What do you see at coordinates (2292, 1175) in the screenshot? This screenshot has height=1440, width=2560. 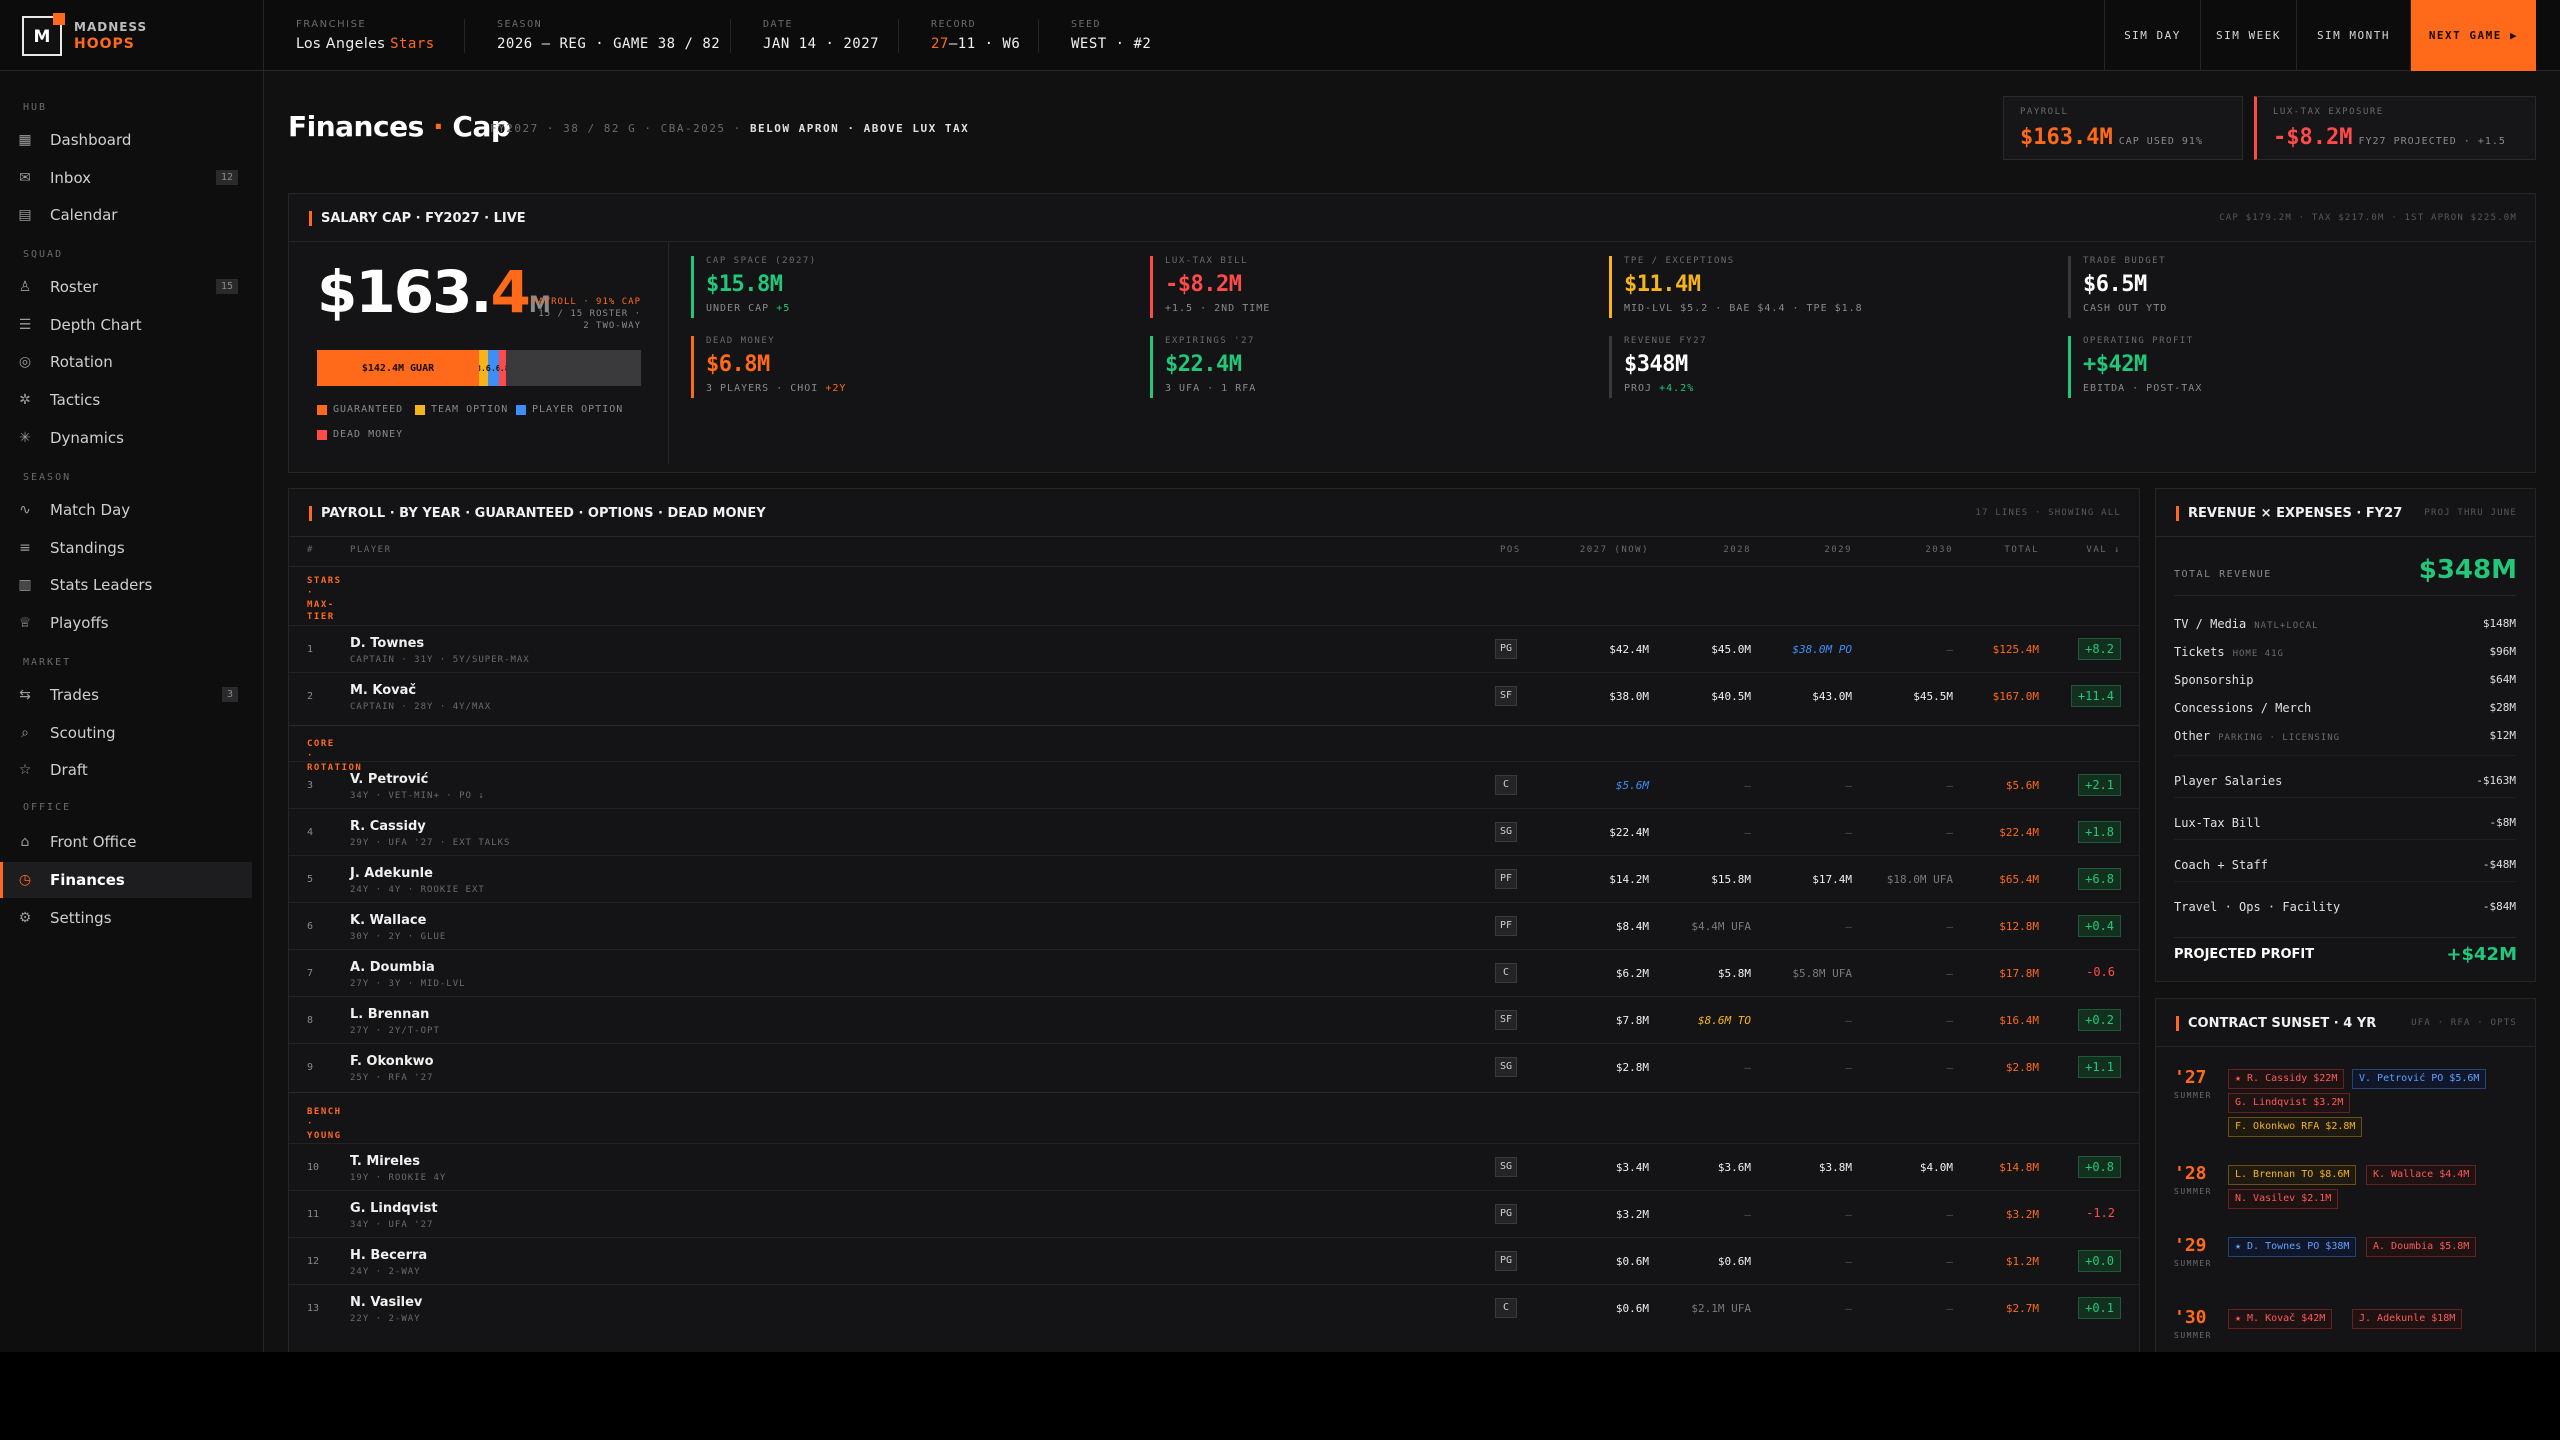 I see `contract-chip: L. Brennan TO $8.6M` at bounding box center [2292, 1175].